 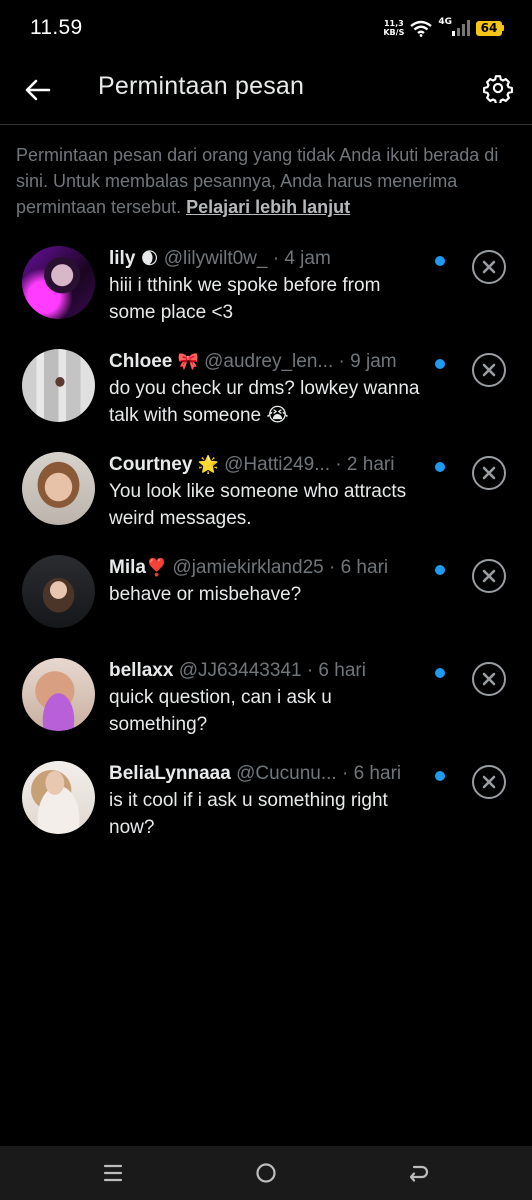 I want to click on system-nav-bar, so click(x=266, y=1173).